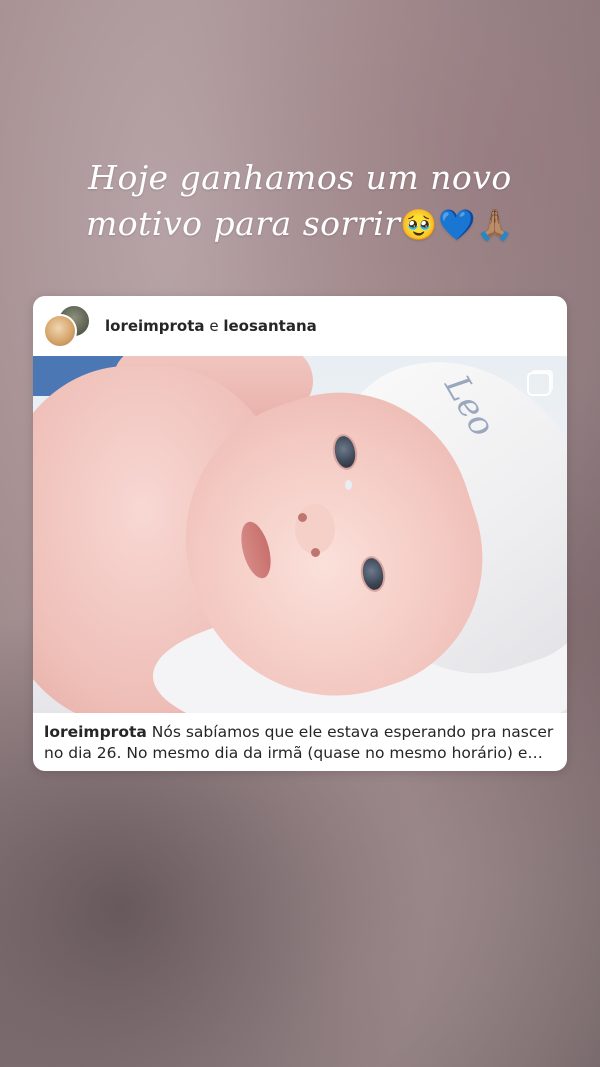  What do you see at coordinates (243, 223) in the screenshot?
I see `caption-line-2-text: motivo para sorrir` at bounding box center [243, 223].